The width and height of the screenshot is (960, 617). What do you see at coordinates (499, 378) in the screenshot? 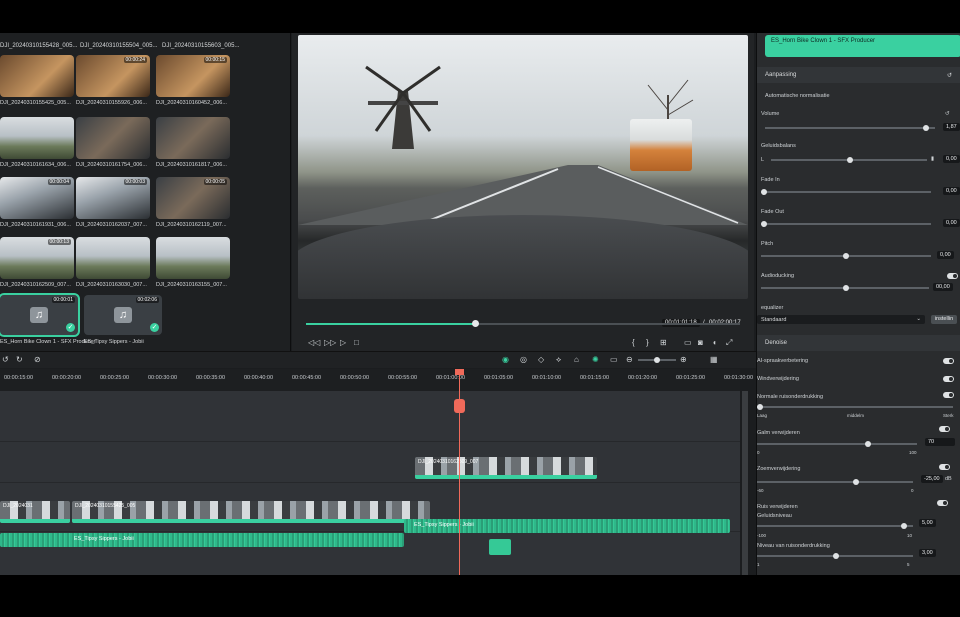
I see `ruler-tick: 00:01:05:00` at bounding box center [499, 378].